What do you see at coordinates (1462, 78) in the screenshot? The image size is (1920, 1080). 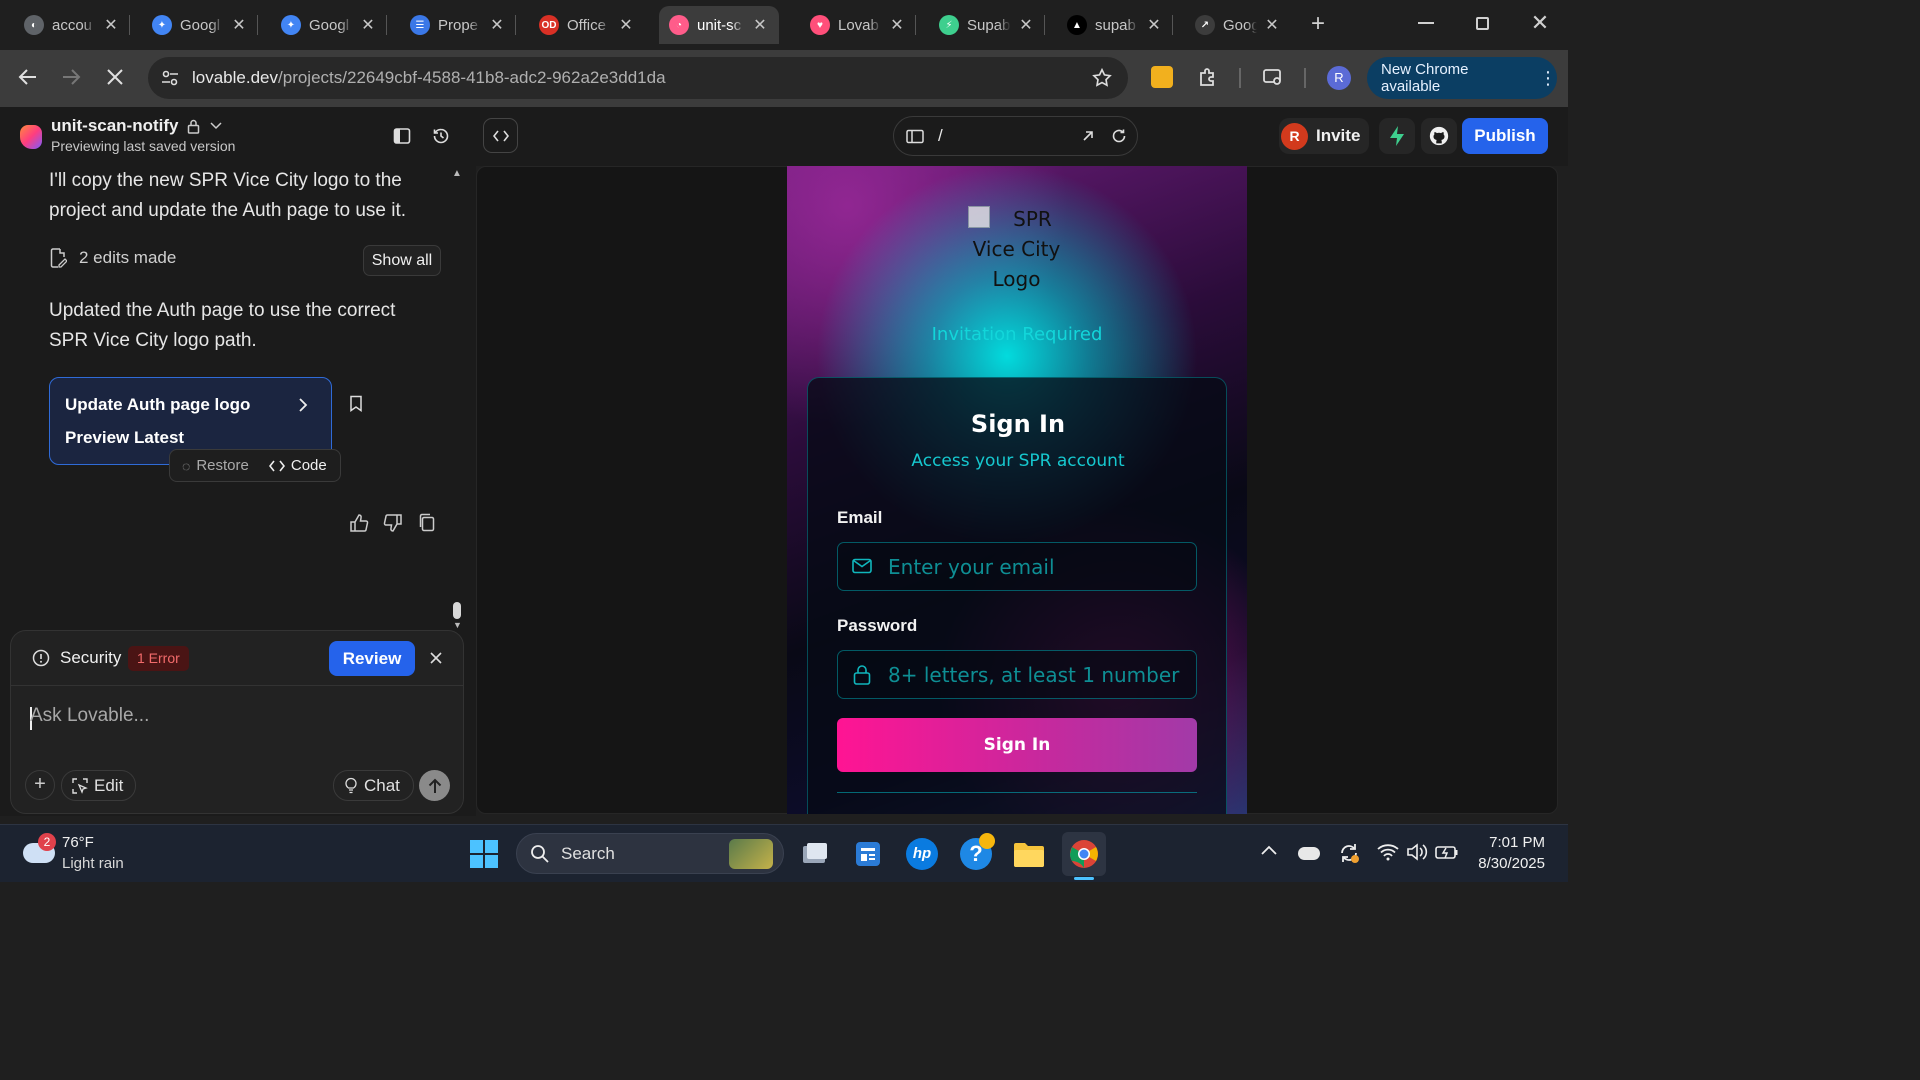 I see `chrome-update-button: New Chrome available ⋮` at bounding box center [1462, 78].